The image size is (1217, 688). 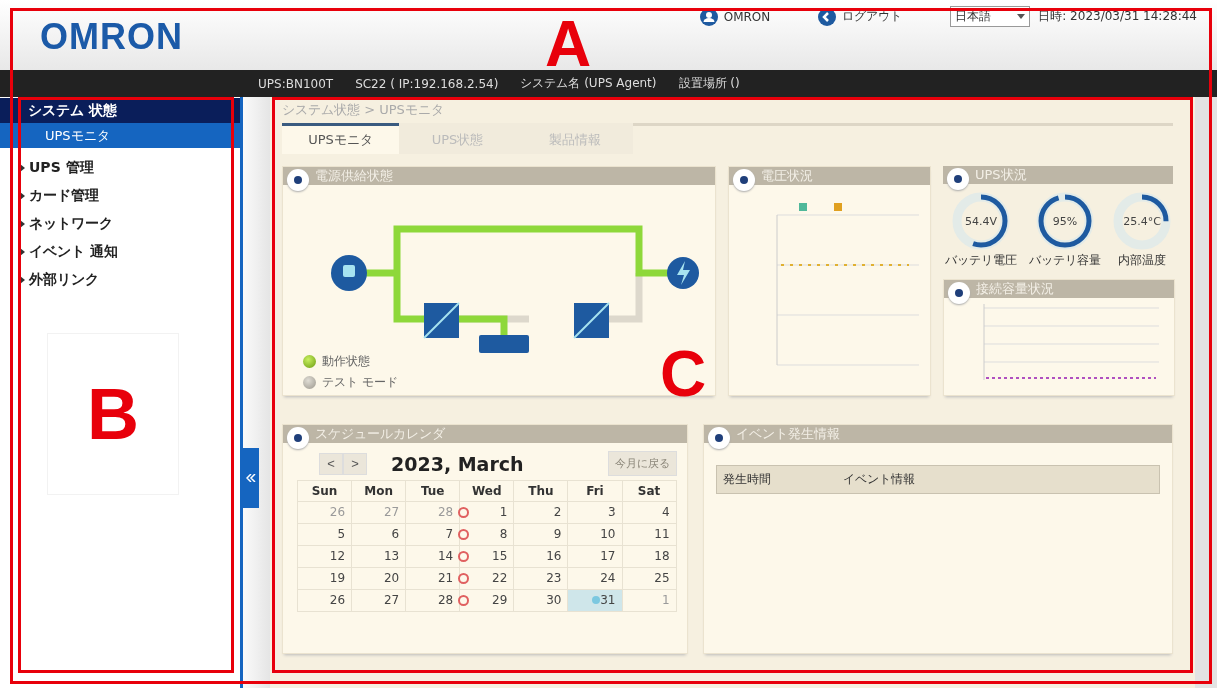 What do you see at coordinates (379, 535) in the screenshot?
I see `calendar-day: 6` at bounding box center [379, 535].